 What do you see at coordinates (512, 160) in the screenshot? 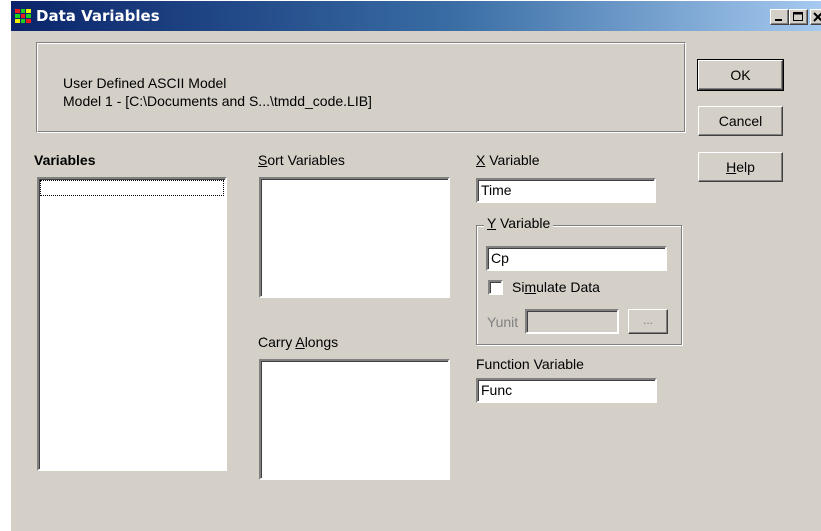
I see `x-variable-label-rest: Variable` at bounding box center [512, 160].